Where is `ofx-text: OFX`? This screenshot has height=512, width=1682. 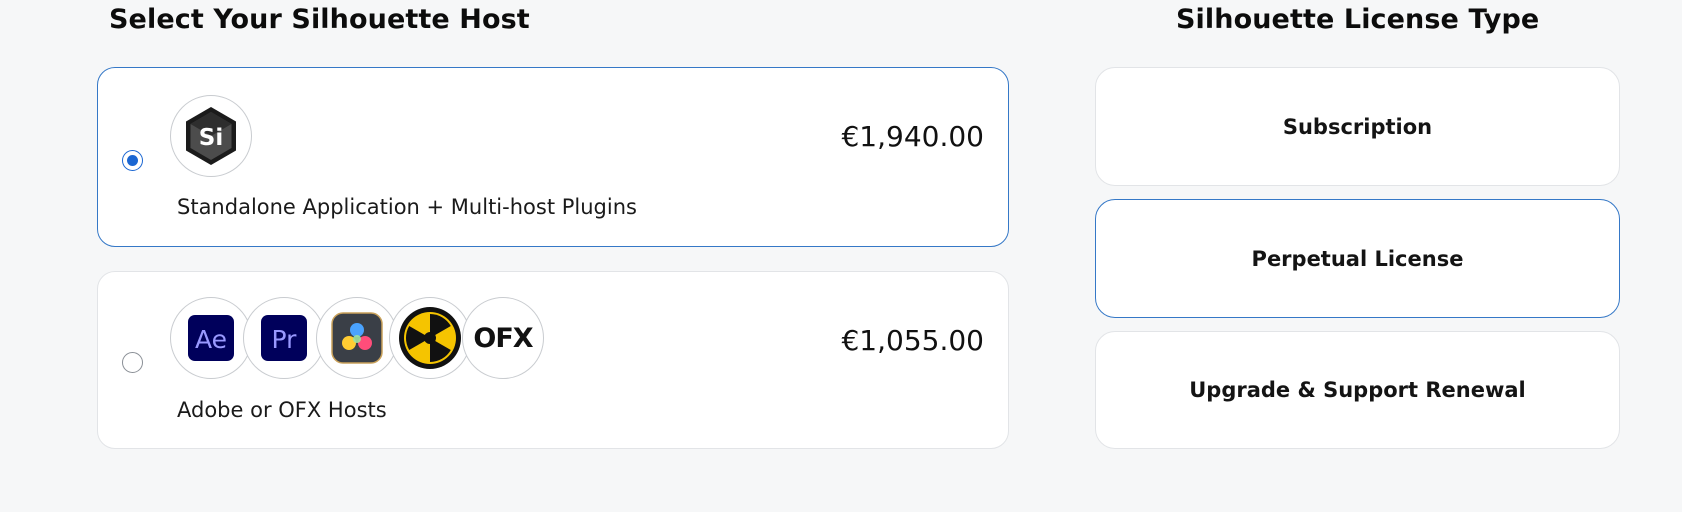 ofx-text: OFX is located at coordinates (503, 338).